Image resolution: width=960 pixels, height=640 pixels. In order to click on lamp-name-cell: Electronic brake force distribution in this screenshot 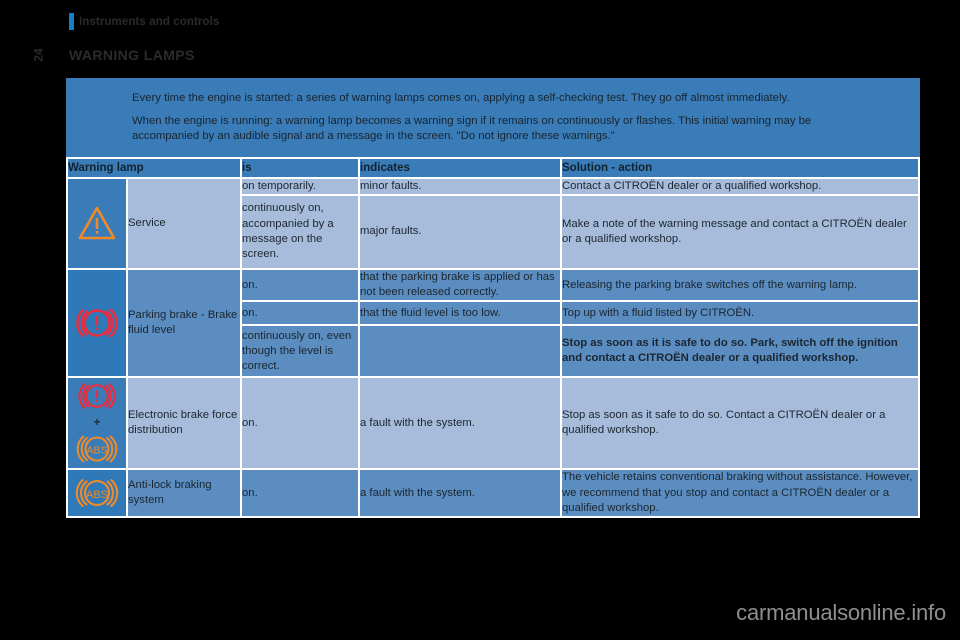, I will do `click(184, 423)`.